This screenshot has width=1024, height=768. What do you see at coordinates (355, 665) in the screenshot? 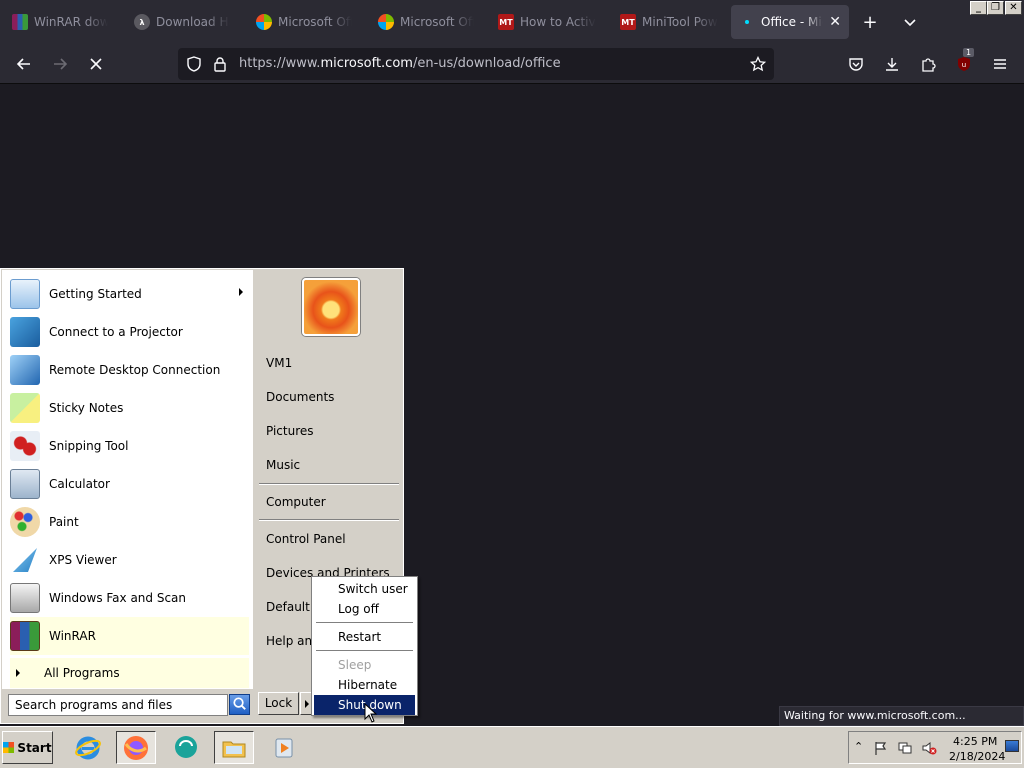
I see `menu-item-sleep: Sleep` at bounding box center [355, 665].